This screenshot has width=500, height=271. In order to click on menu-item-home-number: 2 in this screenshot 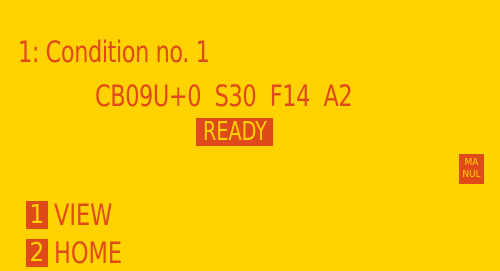, I will do `click(37, 253)`.